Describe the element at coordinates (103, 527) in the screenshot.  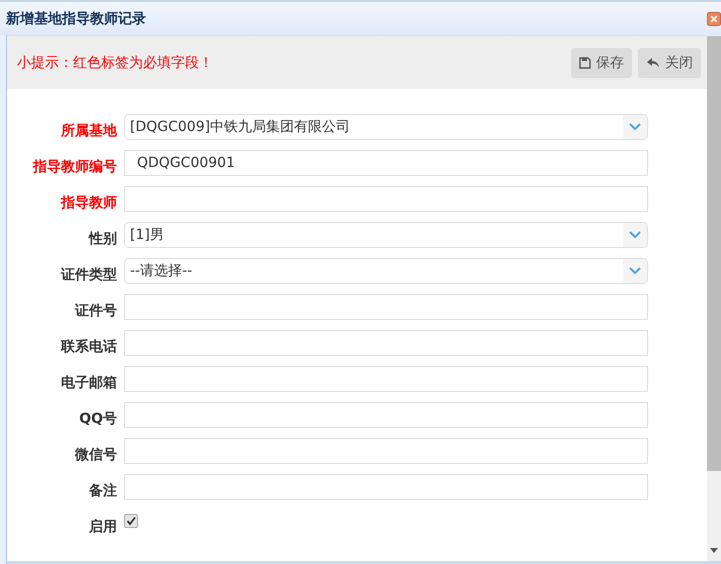
I see `field-label: 启用` at that location.